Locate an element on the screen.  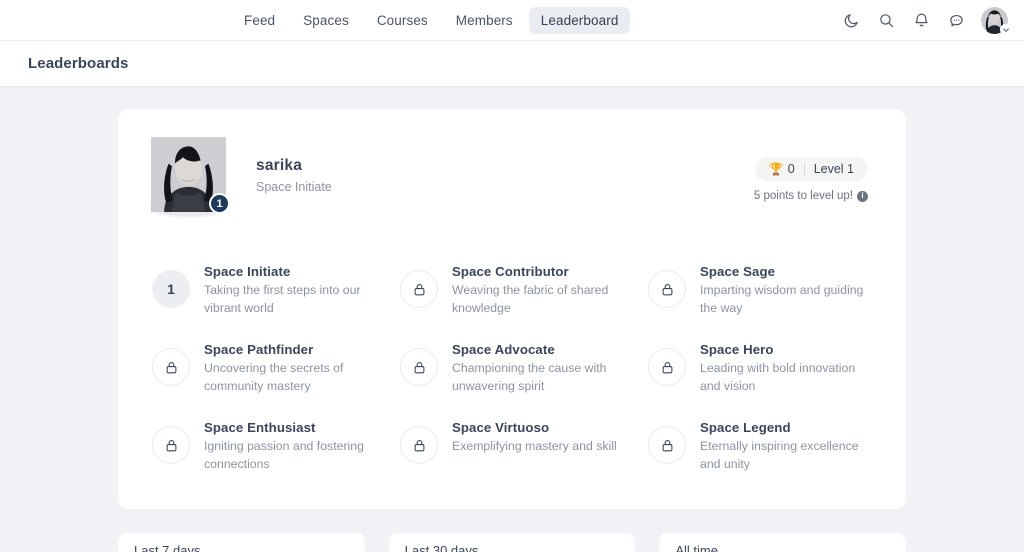
pill-divider is located at coordinates (804, 169).